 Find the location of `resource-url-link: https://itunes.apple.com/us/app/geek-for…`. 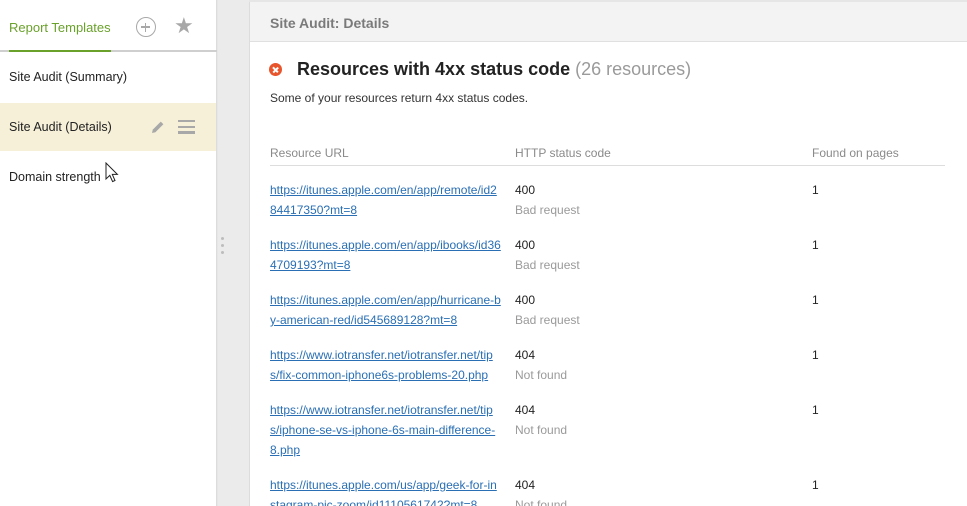

resource-url-link: https://itunes.apple.com/us/app/geek-for… is located at coordinates (386, 490).